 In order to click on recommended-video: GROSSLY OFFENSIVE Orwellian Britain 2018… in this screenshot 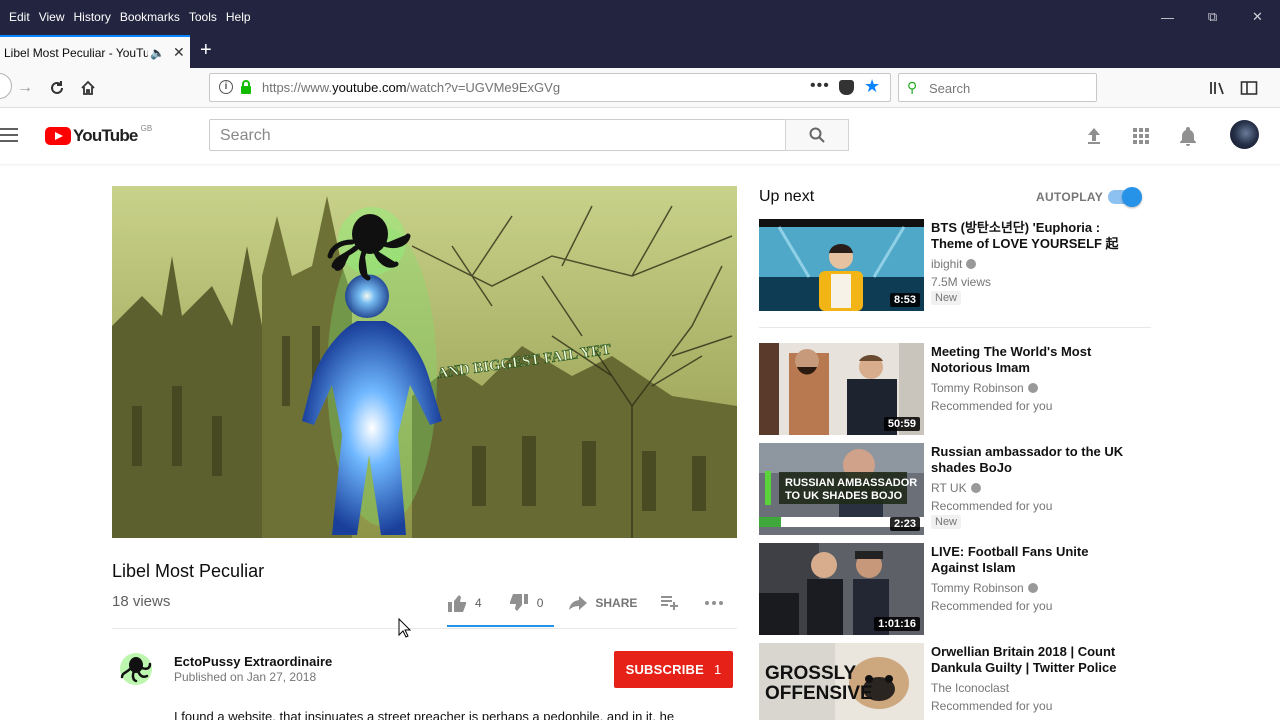, I will do `click(959, 681)`.